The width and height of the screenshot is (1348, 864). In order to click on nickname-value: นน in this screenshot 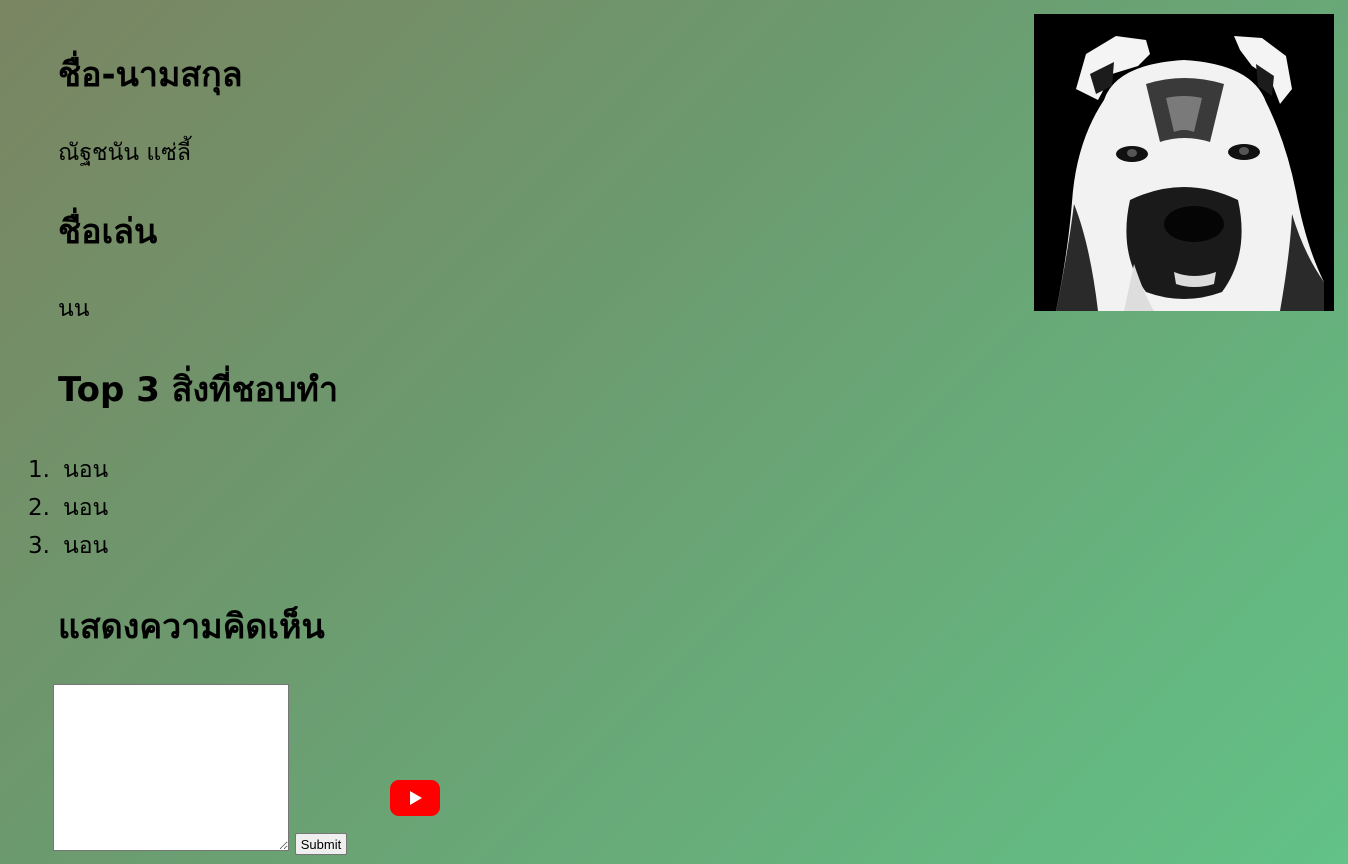, I will do `click(74, 309)`.